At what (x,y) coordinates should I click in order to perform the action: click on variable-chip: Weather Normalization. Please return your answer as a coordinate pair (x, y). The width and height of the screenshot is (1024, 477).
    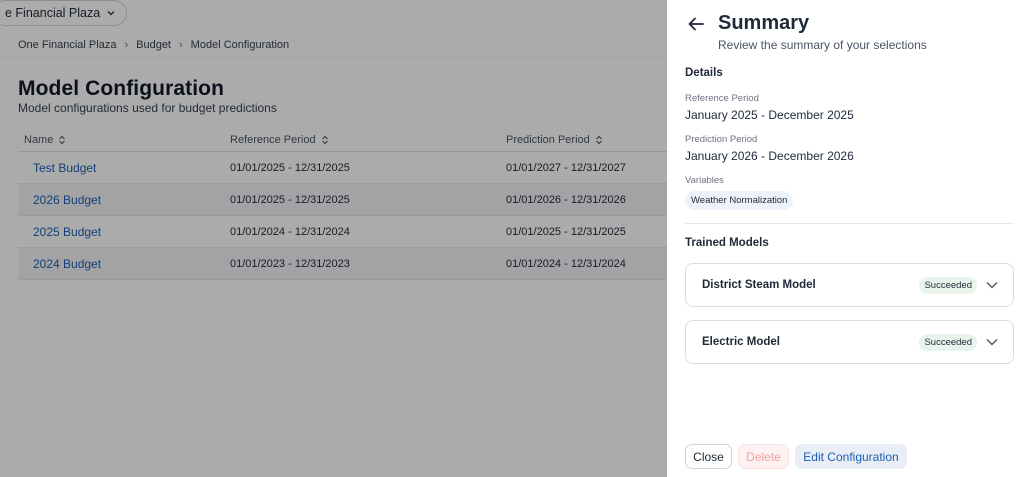
    Looking at the image, I should click on (739, 200).